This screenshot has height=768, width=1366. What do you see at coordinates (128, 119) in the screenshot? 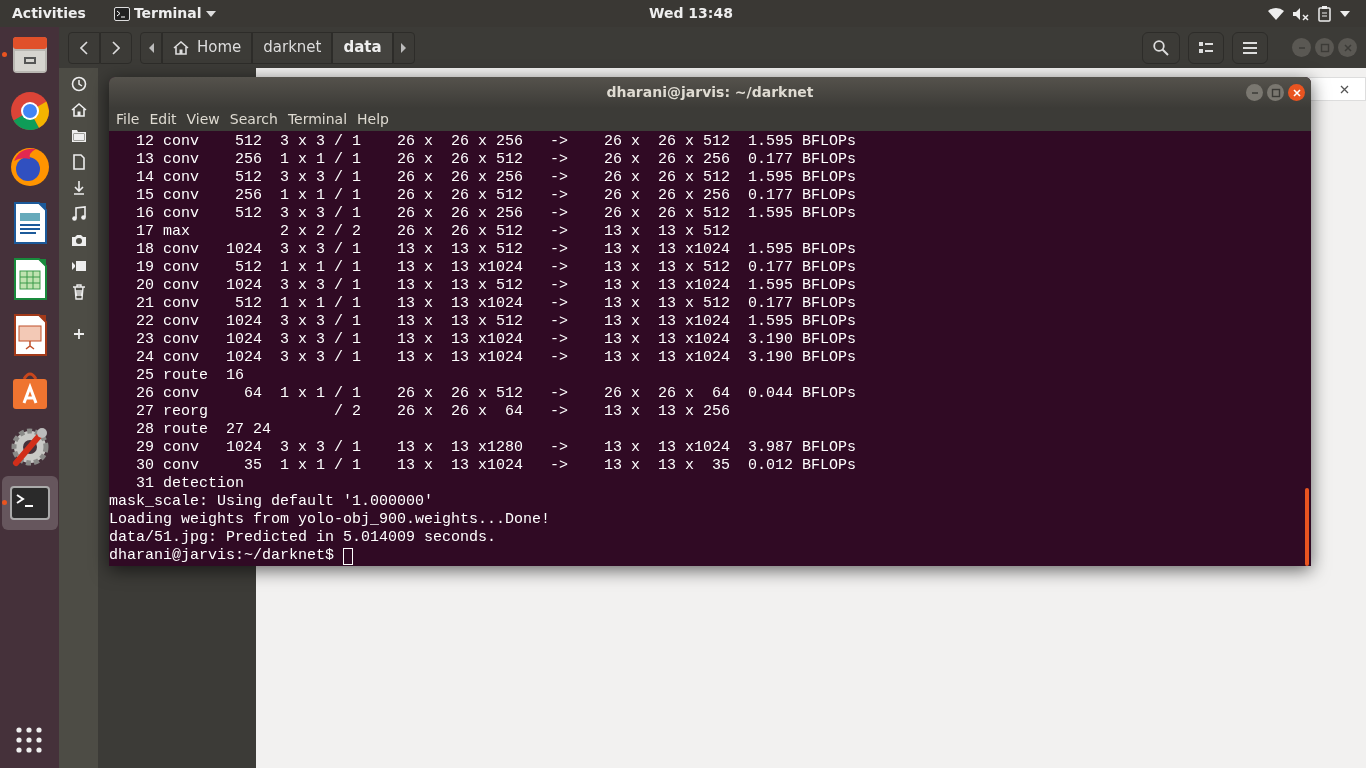
I see `menu-item: File` at bounding box center [128, 119].